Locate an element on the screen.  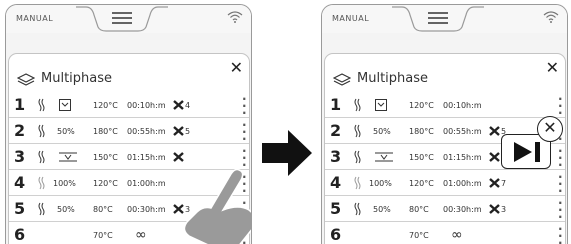
fan-speed: 4 is located at coordinates (188, 105).